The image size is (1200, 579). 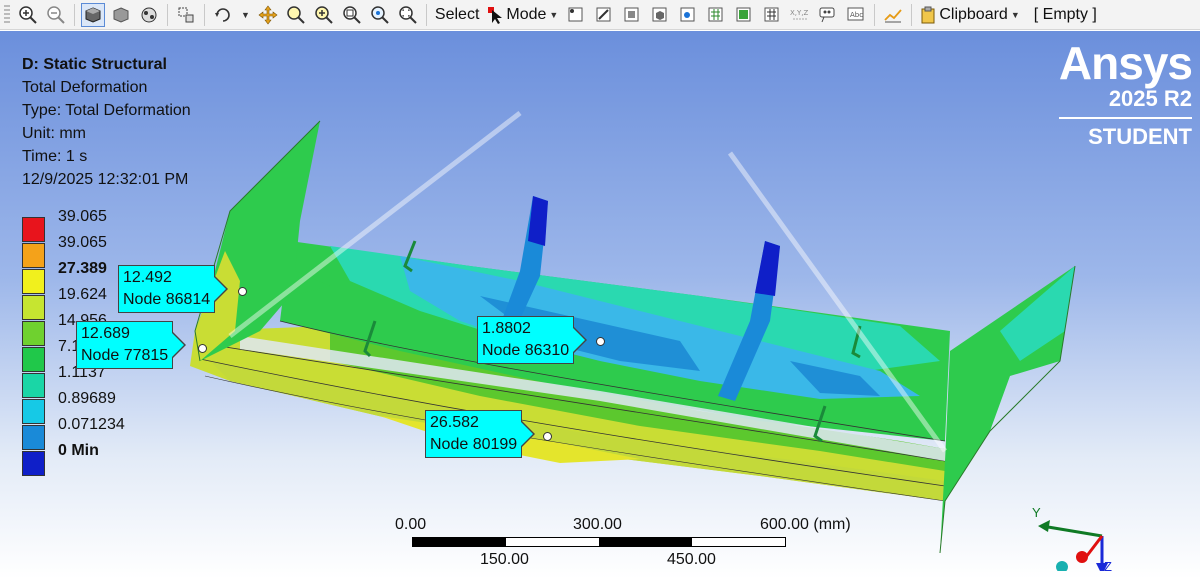 I want to click on isometric-sphere, so click(x=1062, y=566).